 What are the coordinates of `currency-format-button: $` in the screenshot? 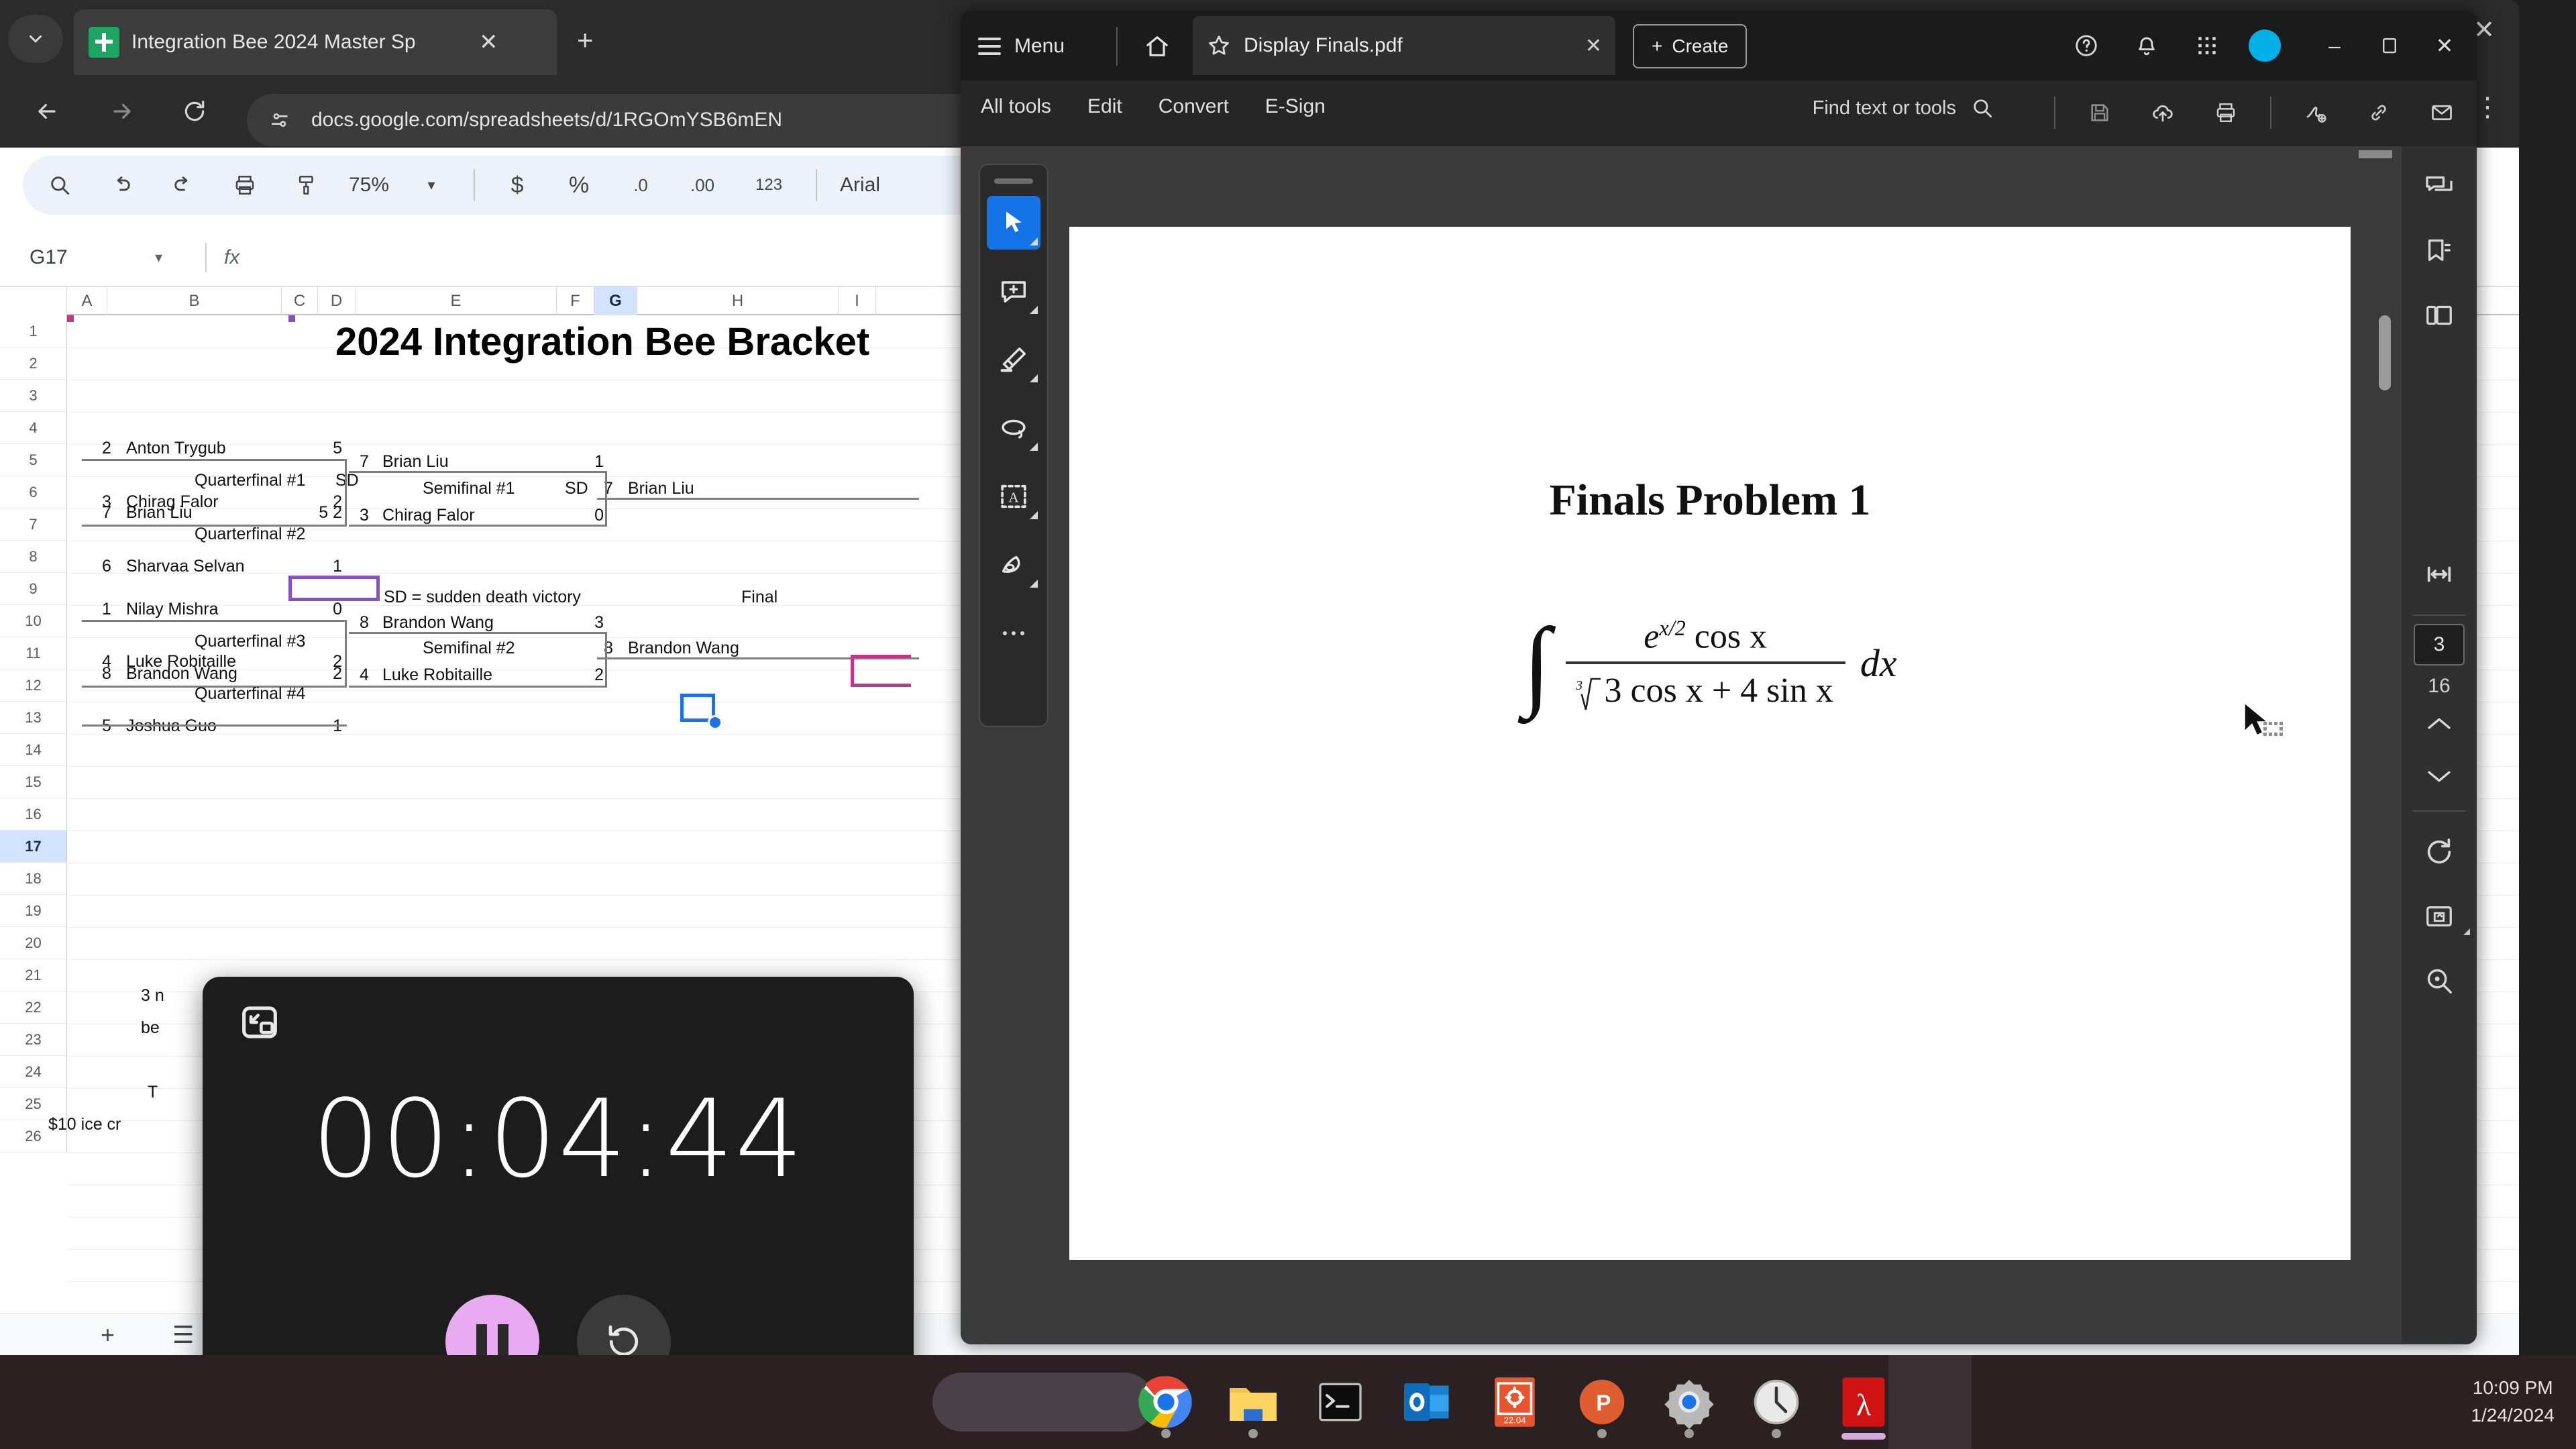 It's located at (517, 185).